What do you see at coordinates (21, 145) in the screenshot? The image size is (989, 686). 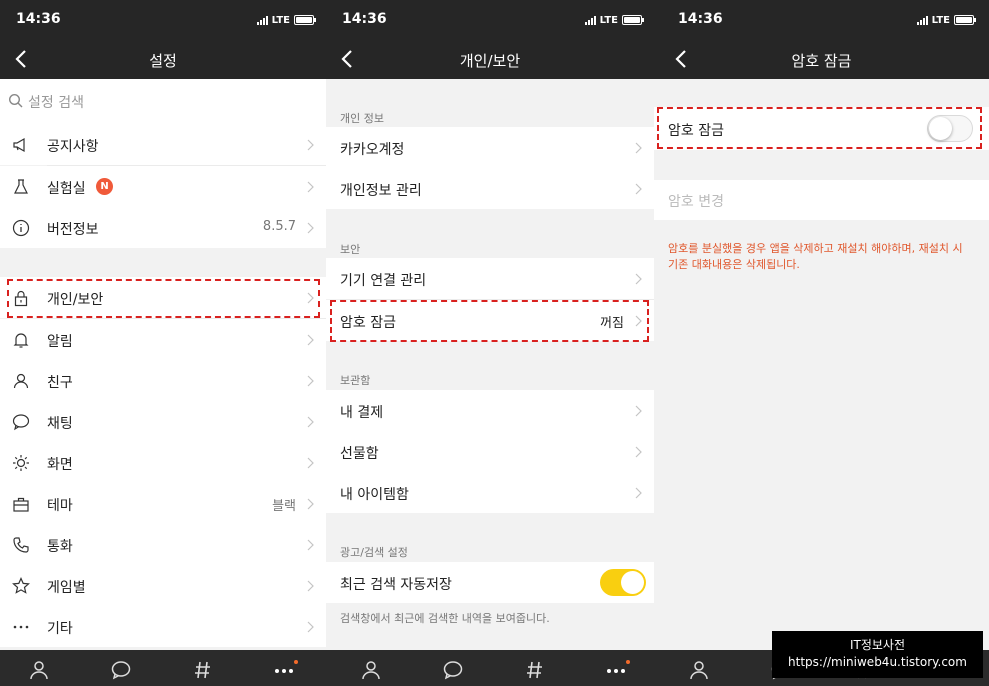 I see `megaphone-icon` at bounding box center [21, 145].